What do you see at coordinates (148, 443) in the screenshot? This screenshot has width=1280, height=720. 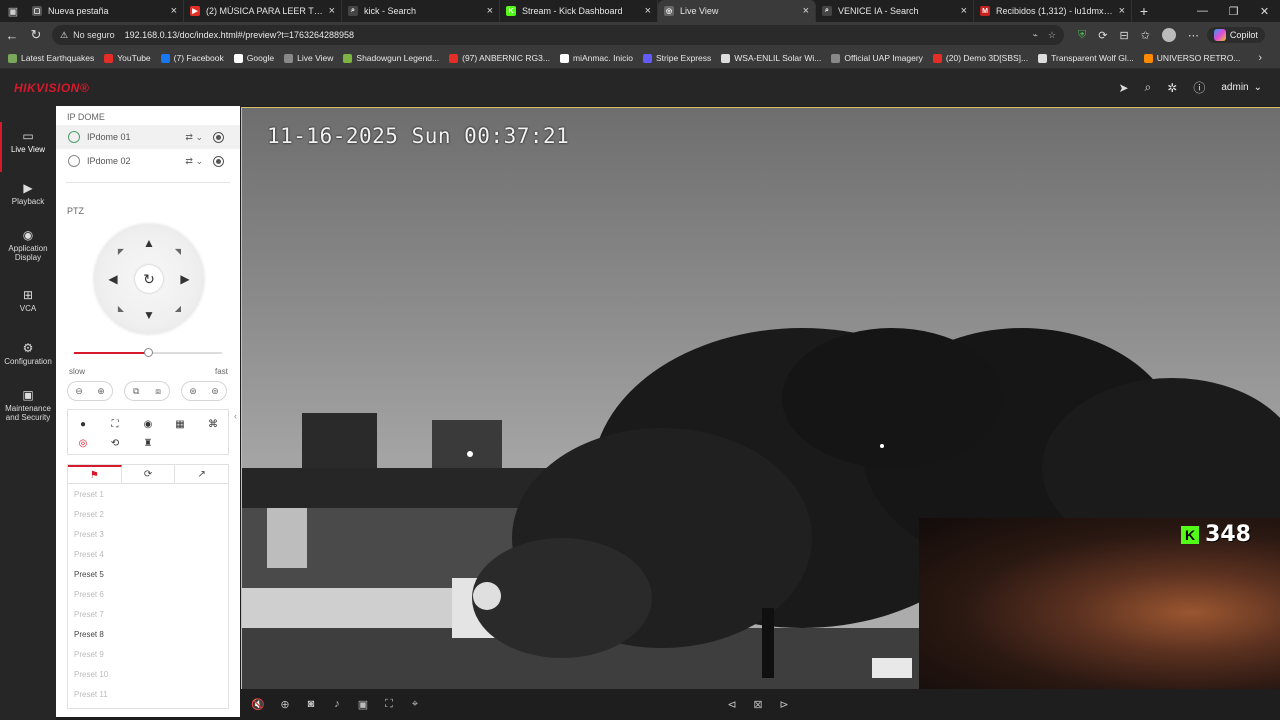 I see `manual-tracking-icon: ♜` at bounding box center [148, 443].